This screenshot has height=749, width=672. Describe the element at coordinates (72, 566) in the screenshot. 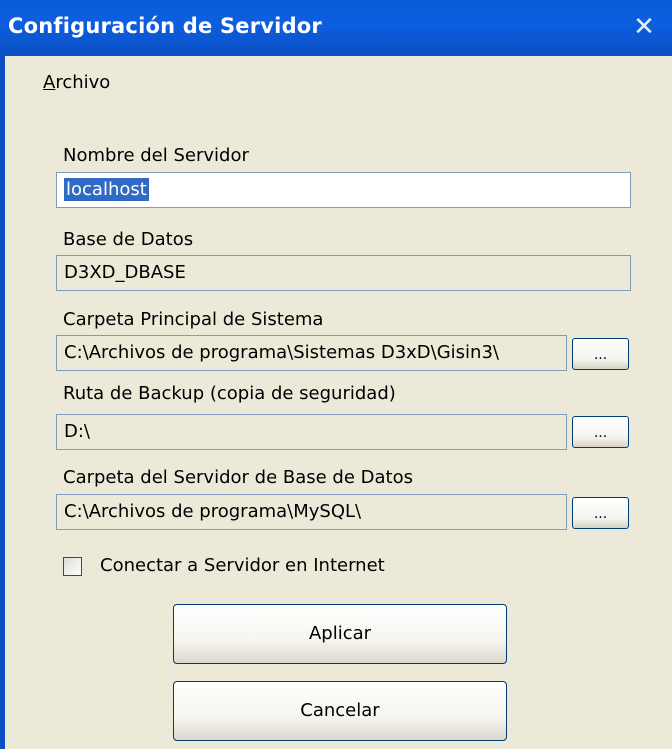

I see `internet-checkbox` at that location.